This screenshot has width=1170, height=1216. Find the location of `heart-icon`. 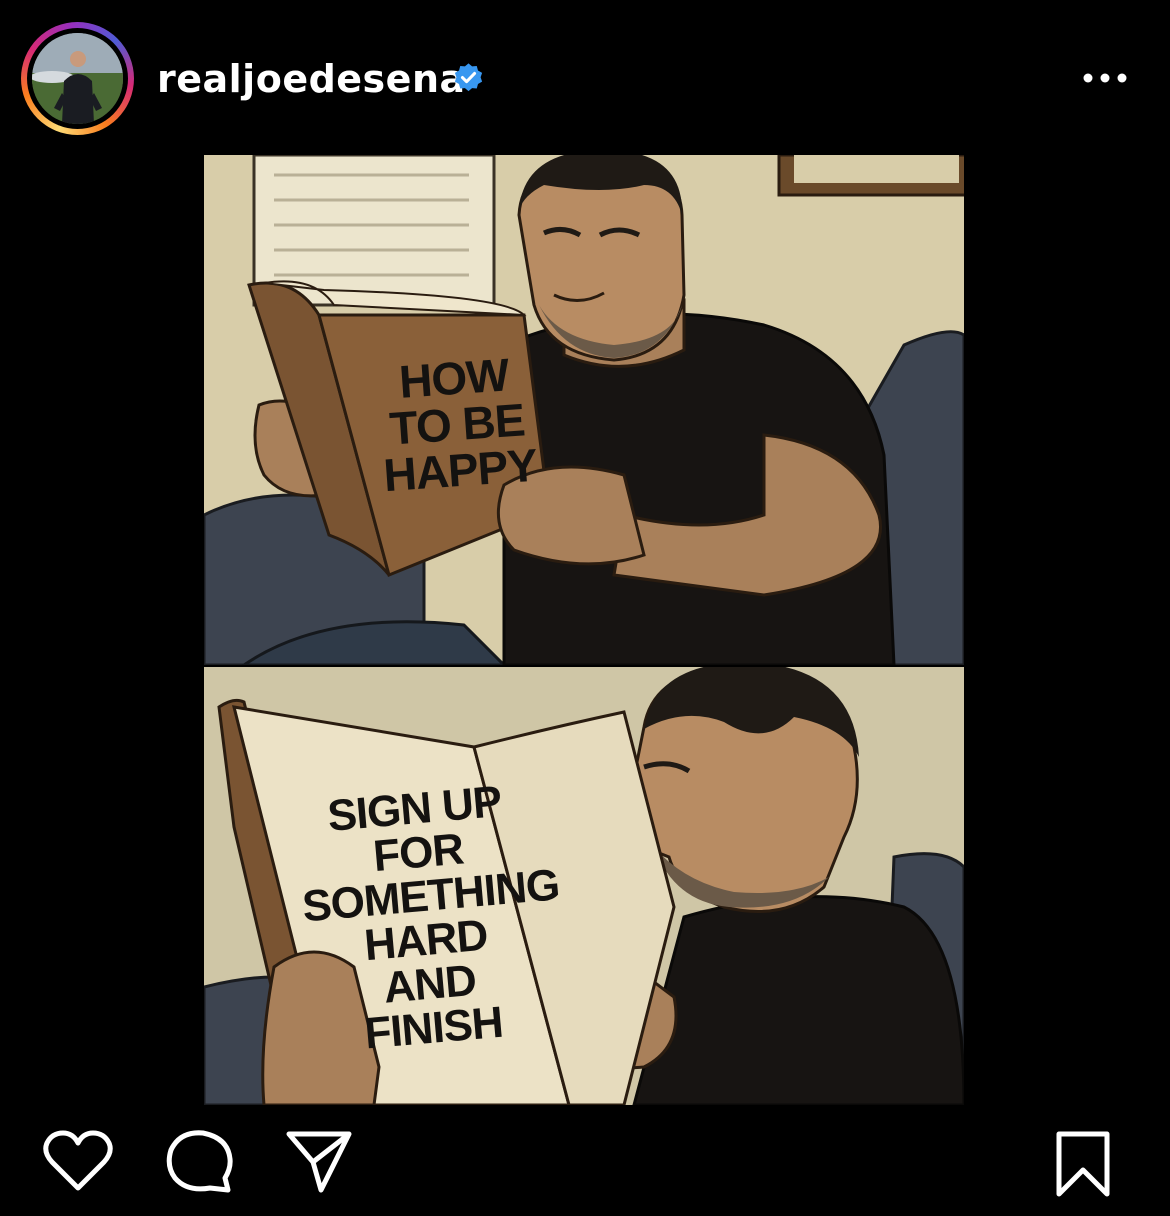

heart-icon is located at coordinates (78, 1161).